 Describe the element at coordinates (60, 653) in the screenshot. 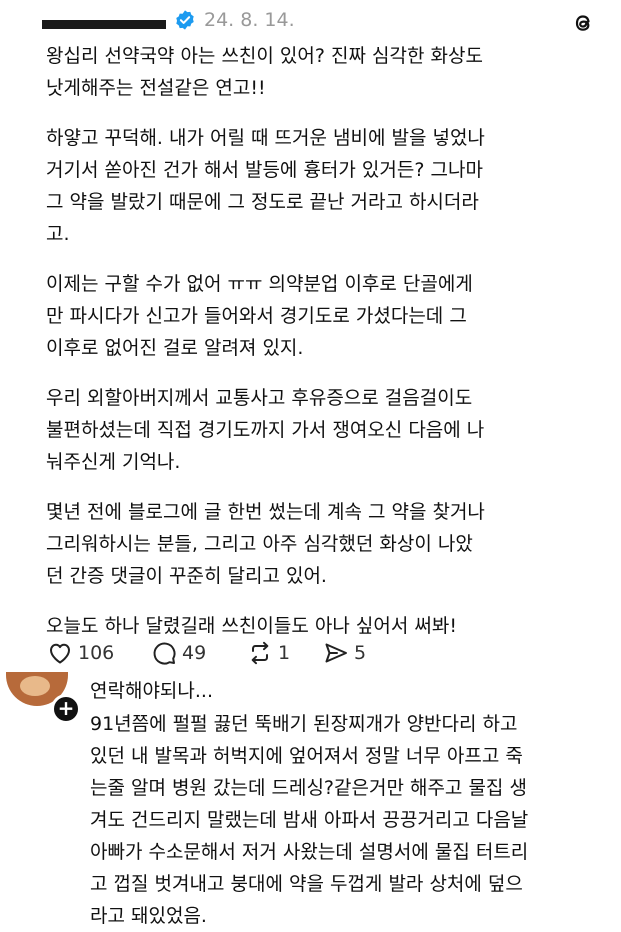

I see `heart-icon` at that location.